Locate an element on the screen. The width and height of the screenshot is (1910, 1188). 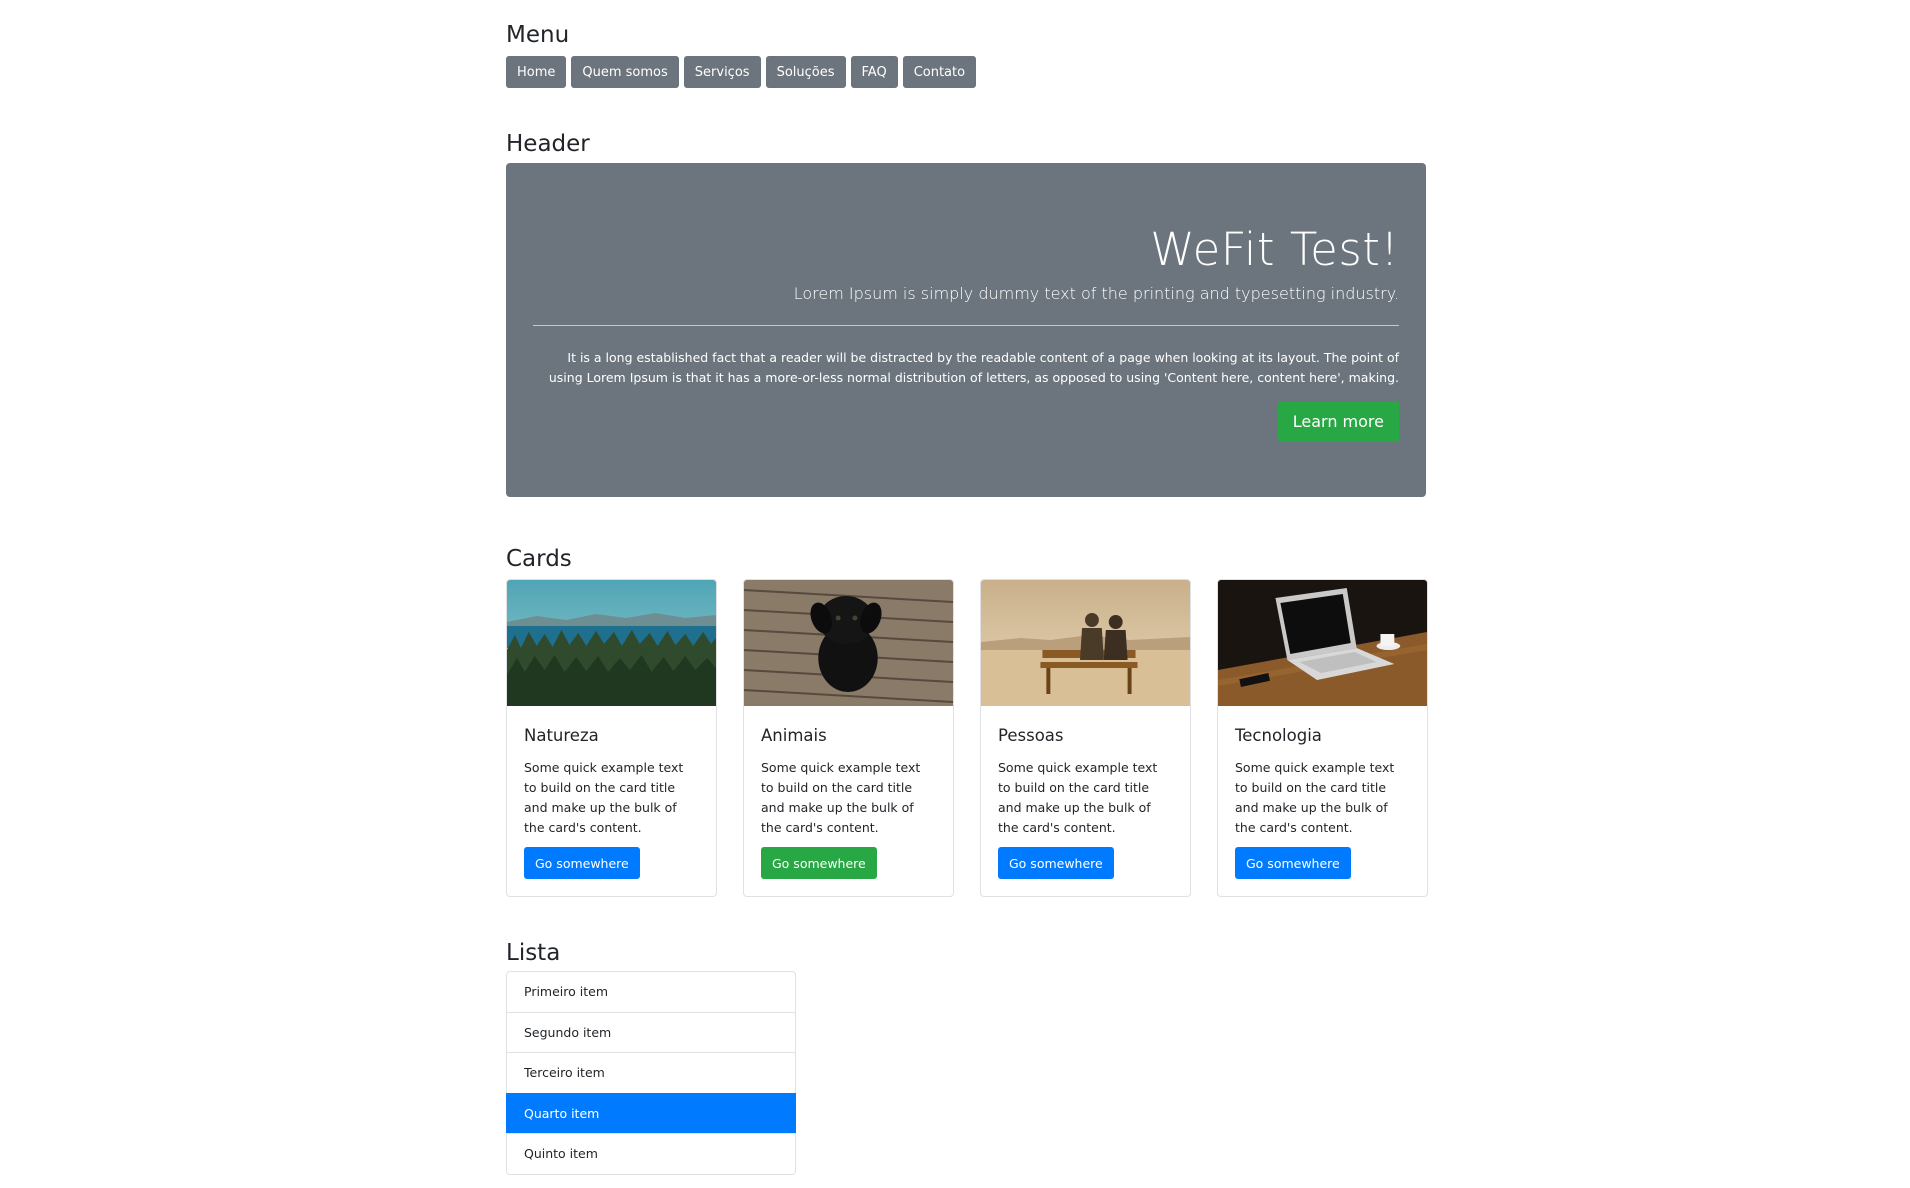
cards-section-title: Cards is located at coordinates (539, 559).